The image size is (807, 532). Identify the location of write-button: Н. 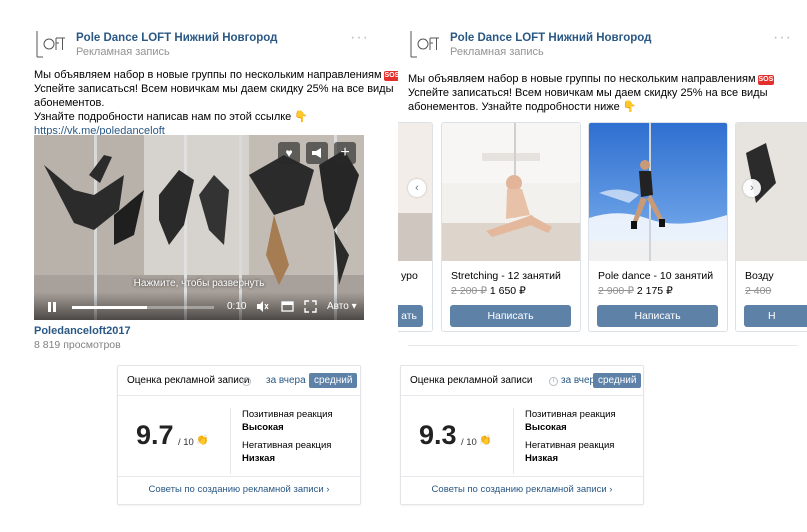
(775, 316).